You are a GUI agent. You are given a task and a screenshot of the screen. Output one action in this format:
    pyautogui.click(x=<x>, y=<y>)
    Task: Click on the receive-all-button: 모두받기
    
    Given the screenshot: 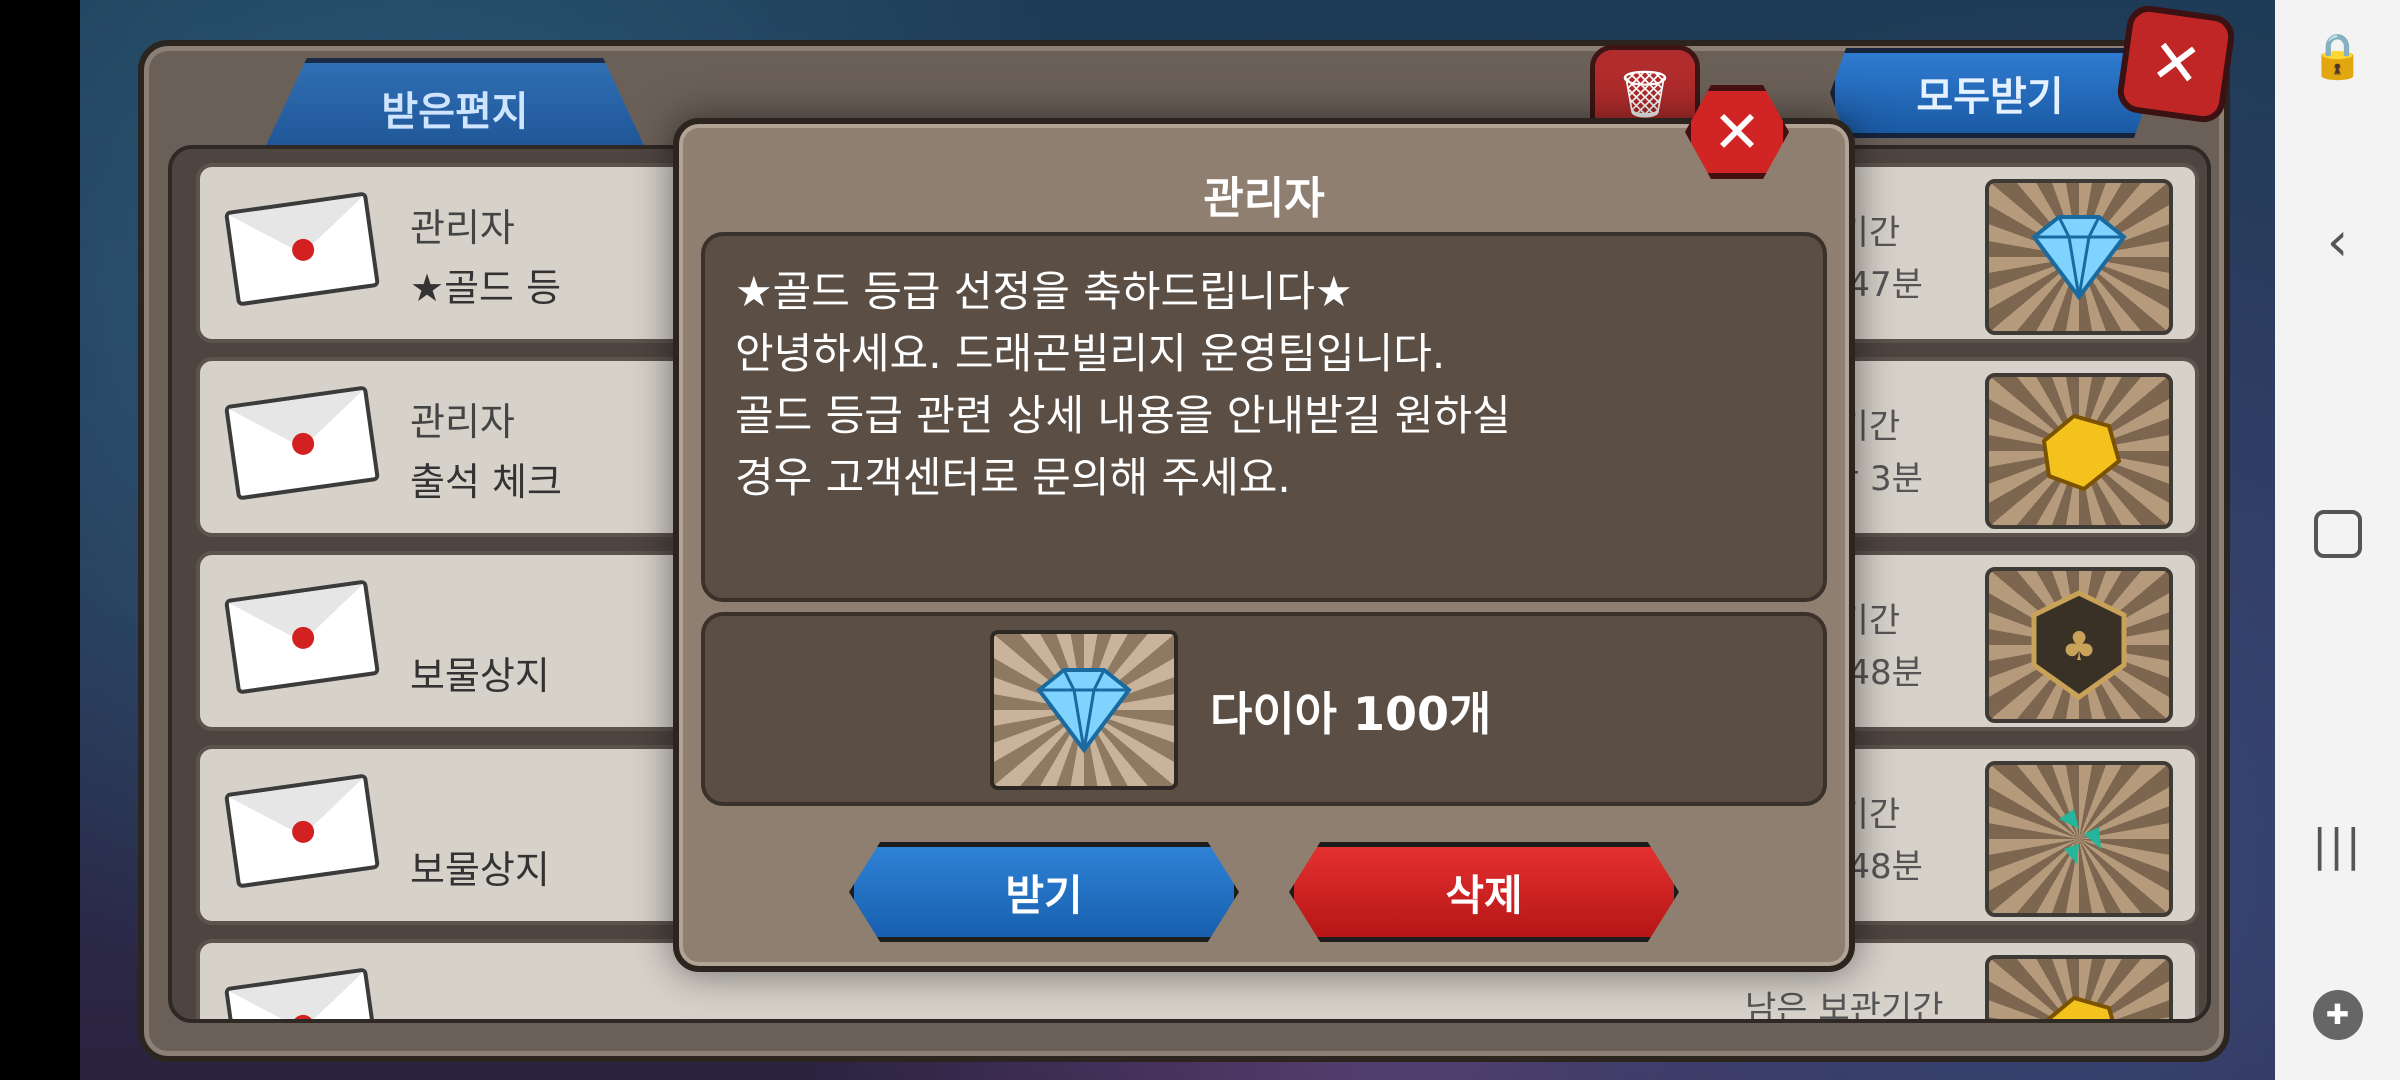 What is the action you would take?
    pyautogui.click(x=1990, y=93)
    